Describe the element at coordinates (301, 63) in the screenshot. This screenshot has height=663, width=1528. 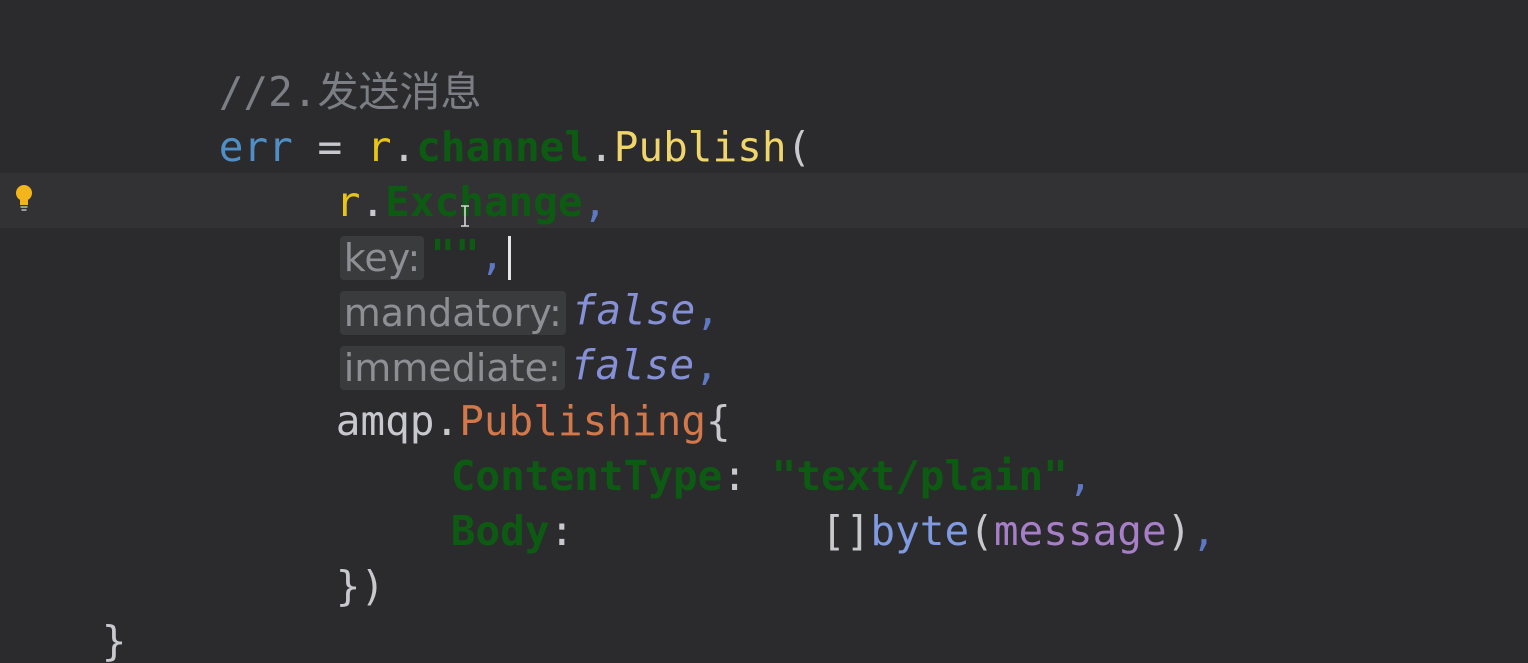
I see `code-line-comment: //2.发送消息` at that location.